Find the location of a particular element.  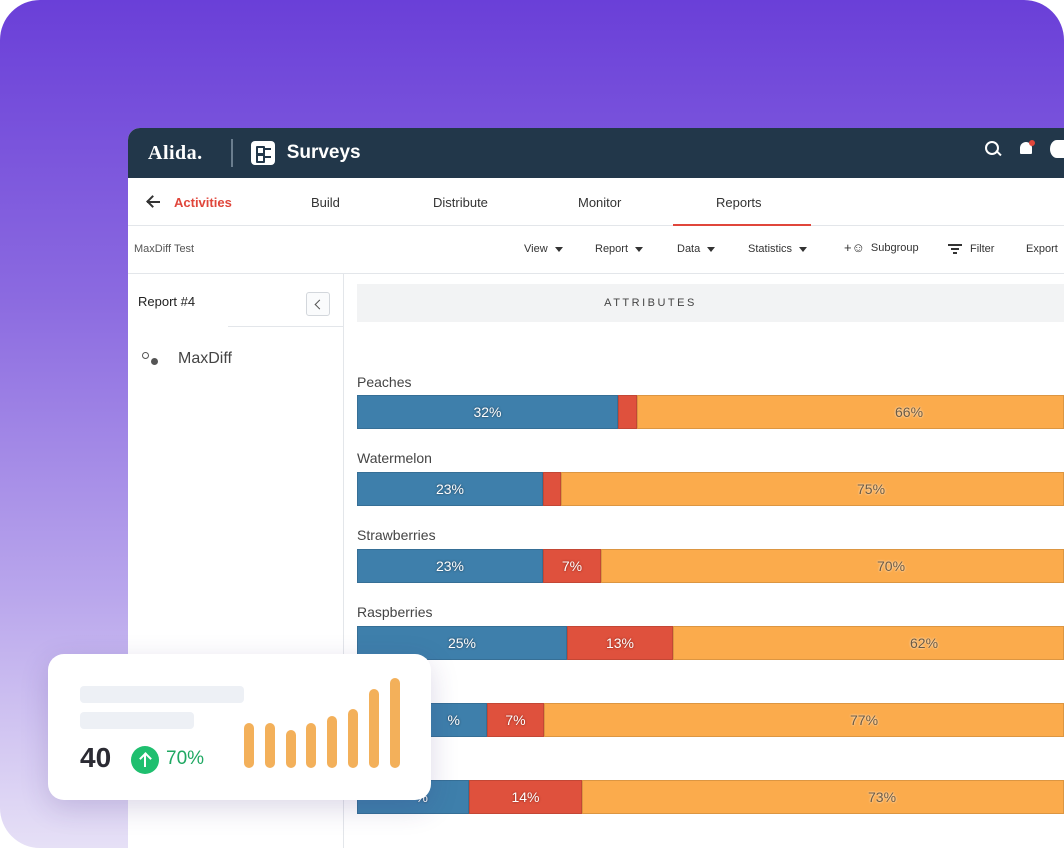

view-menu: View is located at coordinates (543, 249).